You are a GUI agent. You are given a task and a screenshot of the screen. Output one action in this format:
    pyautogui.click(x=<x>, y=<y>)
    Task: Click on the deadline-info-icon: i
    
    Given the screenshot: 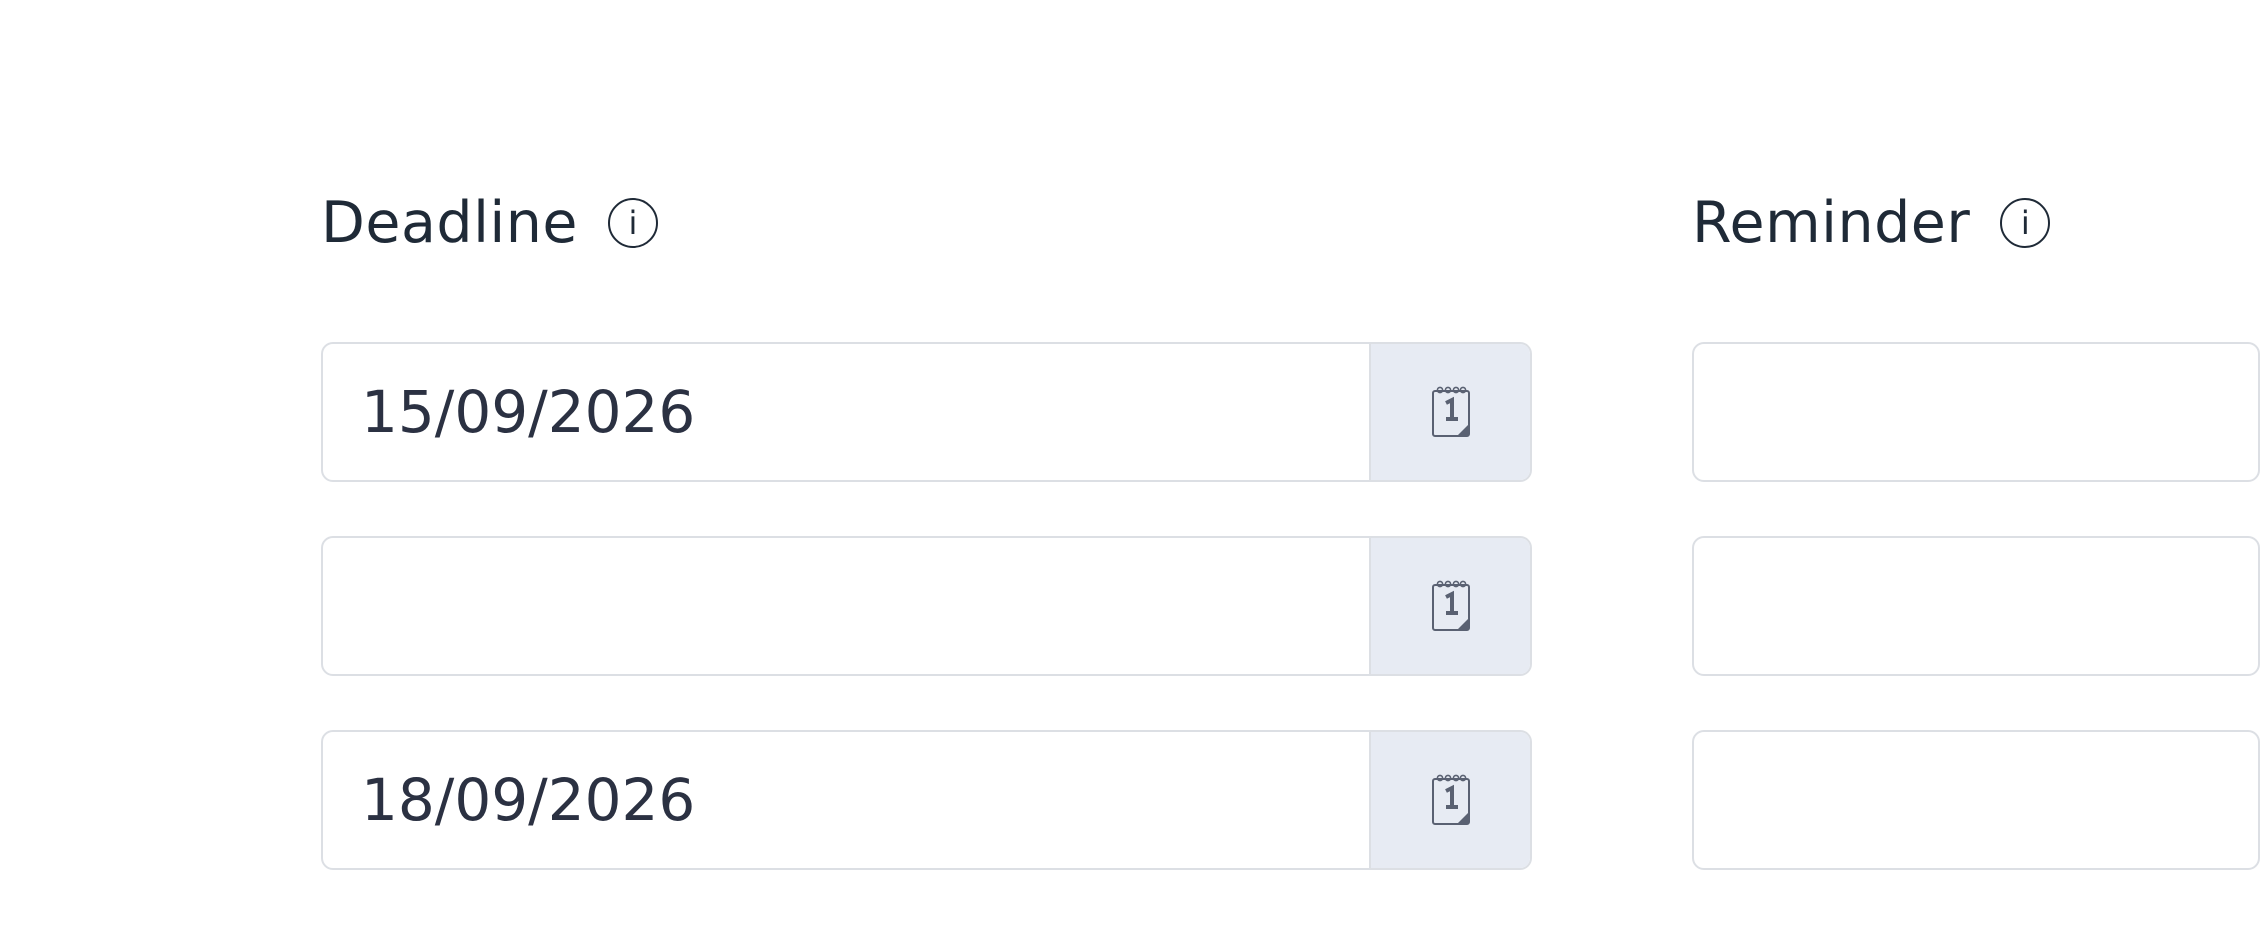 What is the action you would take?
    pyautogui.click(x=632, y=223)
    